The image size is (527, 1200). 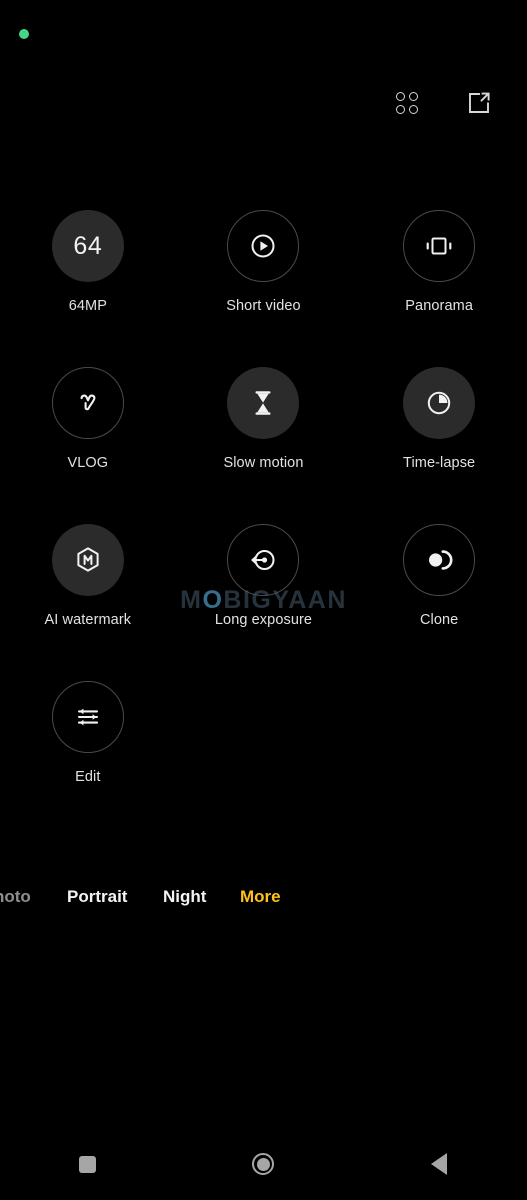 I want to click on edit-modes-button, so click(x=479, y=103).